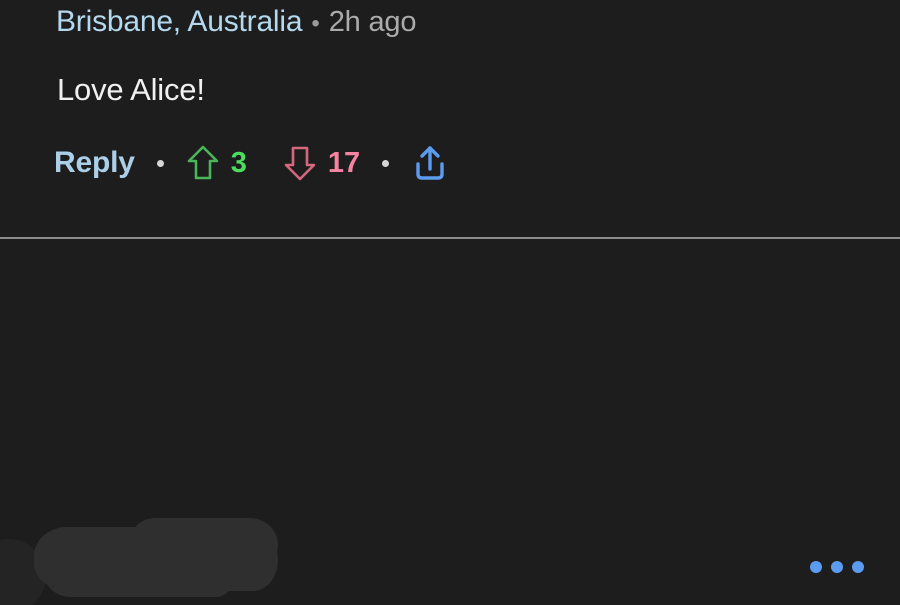 This screenshot has width=900, height=605. What do you see at coordinates (131, 89) in the screenshot?
I see `comment-body: Love Alice!` at bounding box center [131, 89].